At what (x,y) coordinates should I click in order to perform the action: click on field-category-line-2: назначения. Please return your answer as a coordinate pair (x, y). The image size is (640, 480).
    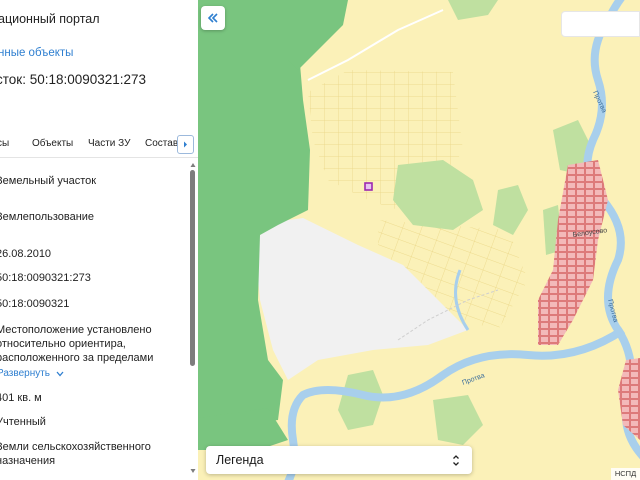
    Looking at the image, I should click on (28, 461).